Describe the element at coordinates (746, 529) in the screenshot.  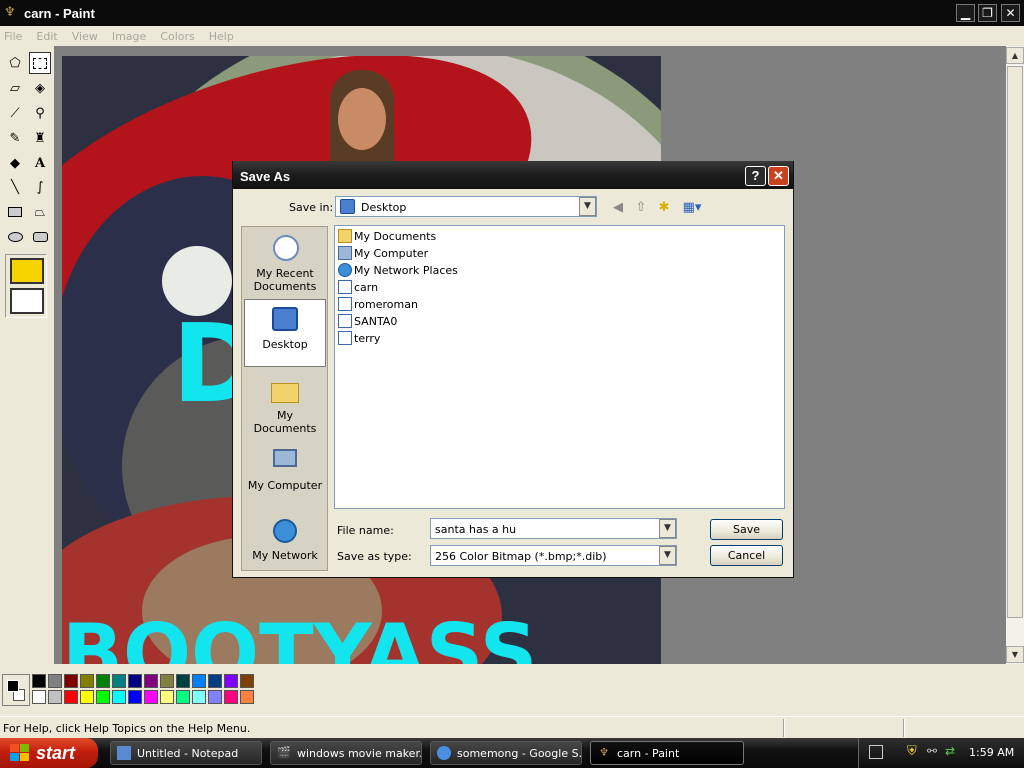
I see `save-button: Save` at that location.